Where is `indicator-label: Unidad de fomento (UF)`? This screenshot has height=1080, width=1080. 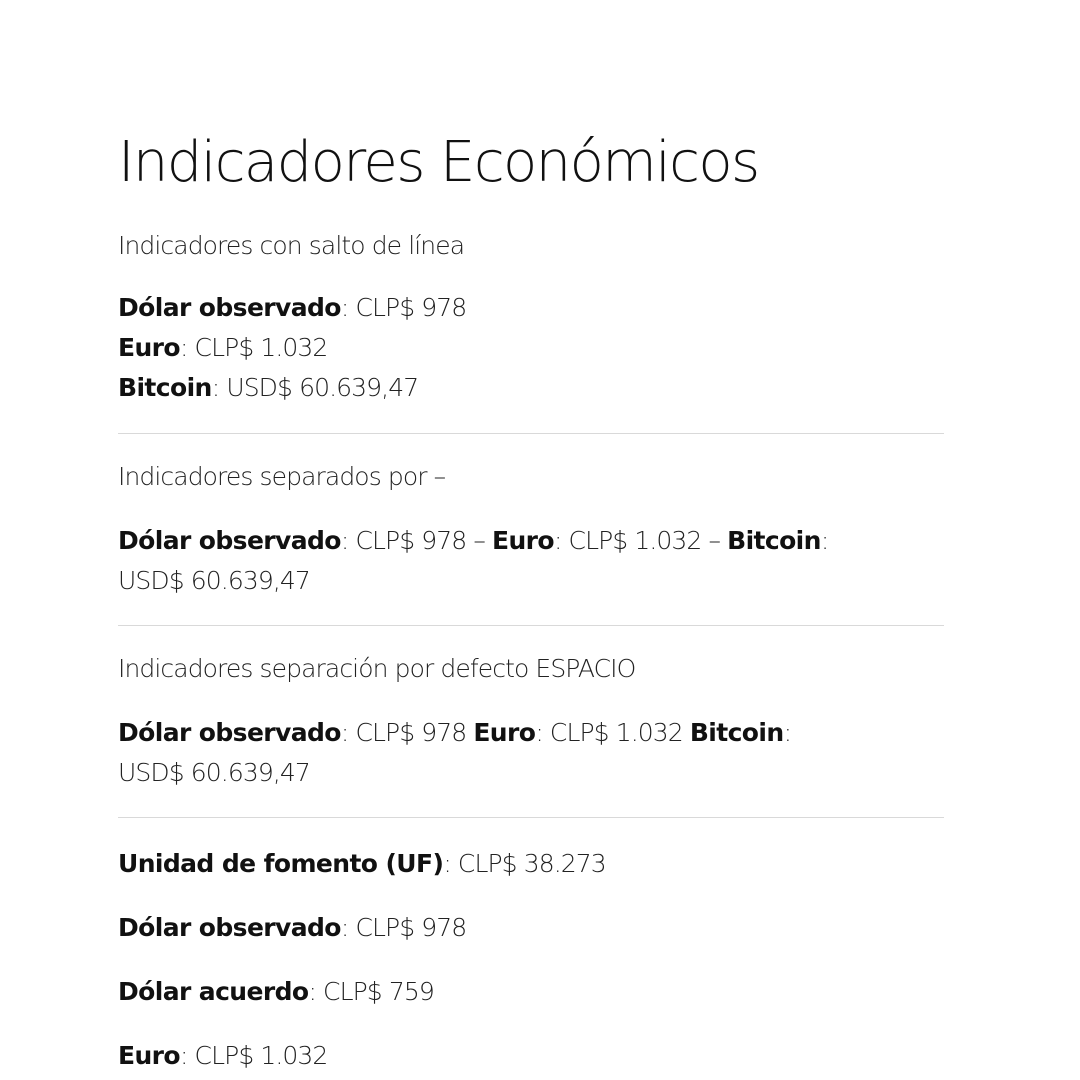 indicator-label: Unidad de fomento (UF) is located at coordinates (281, 863).